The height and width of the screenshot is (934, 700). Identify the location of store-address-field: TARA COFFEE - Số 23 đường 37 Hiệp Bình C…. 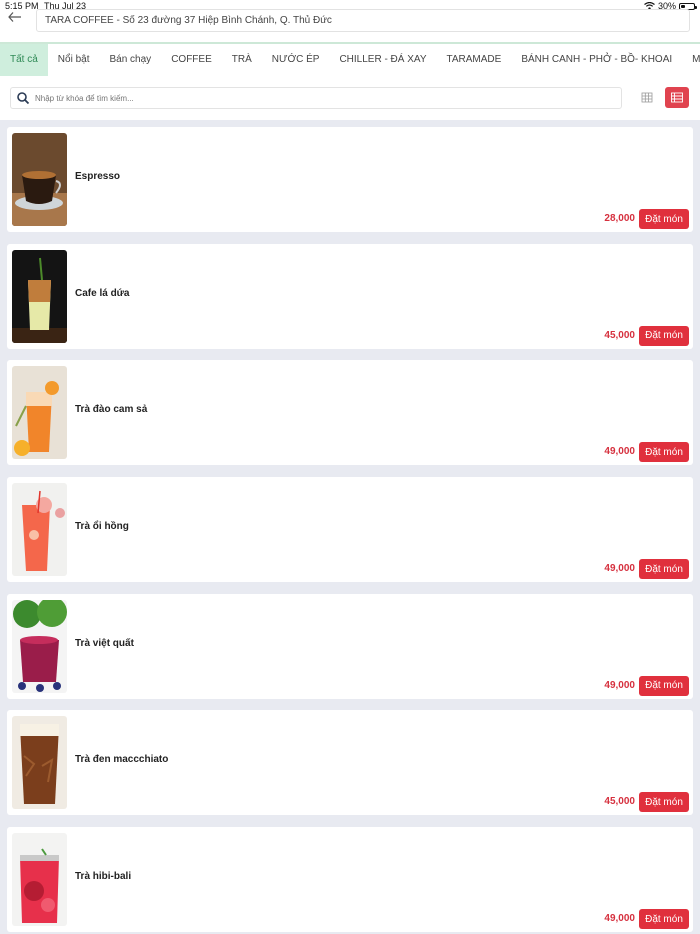
(363, 20).